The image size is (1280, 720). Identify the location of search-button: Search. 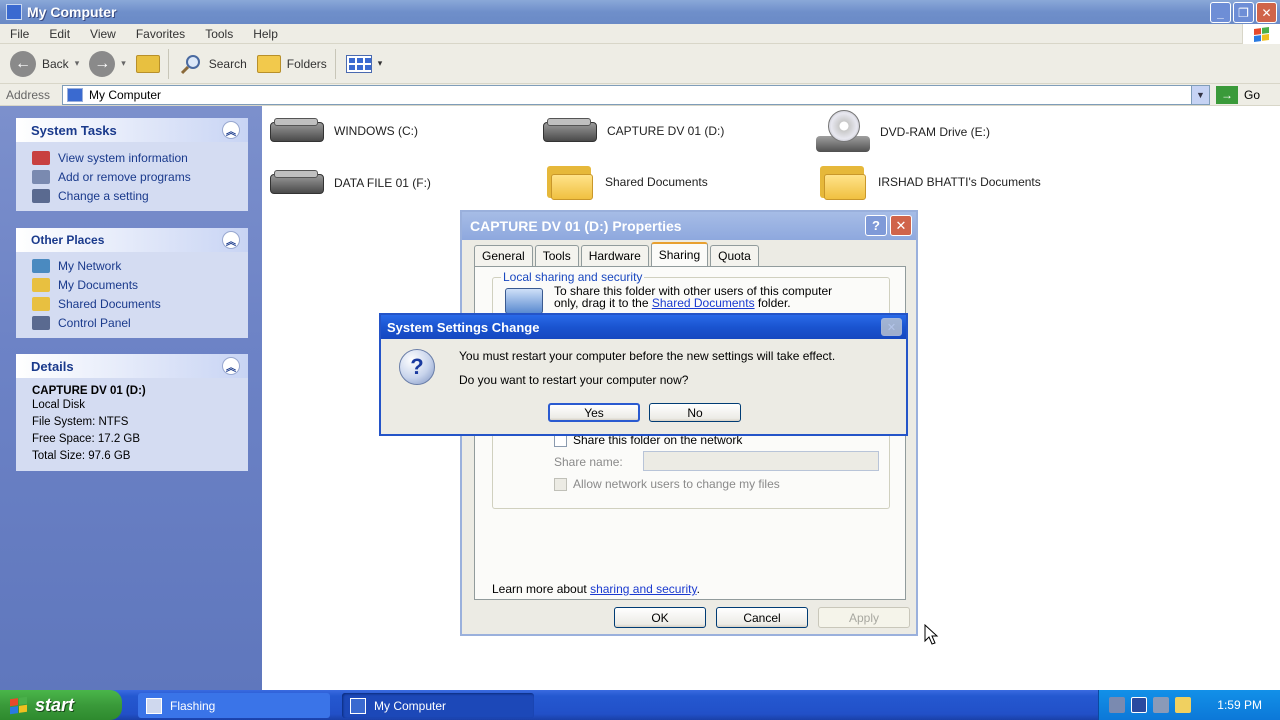
(213, 64).